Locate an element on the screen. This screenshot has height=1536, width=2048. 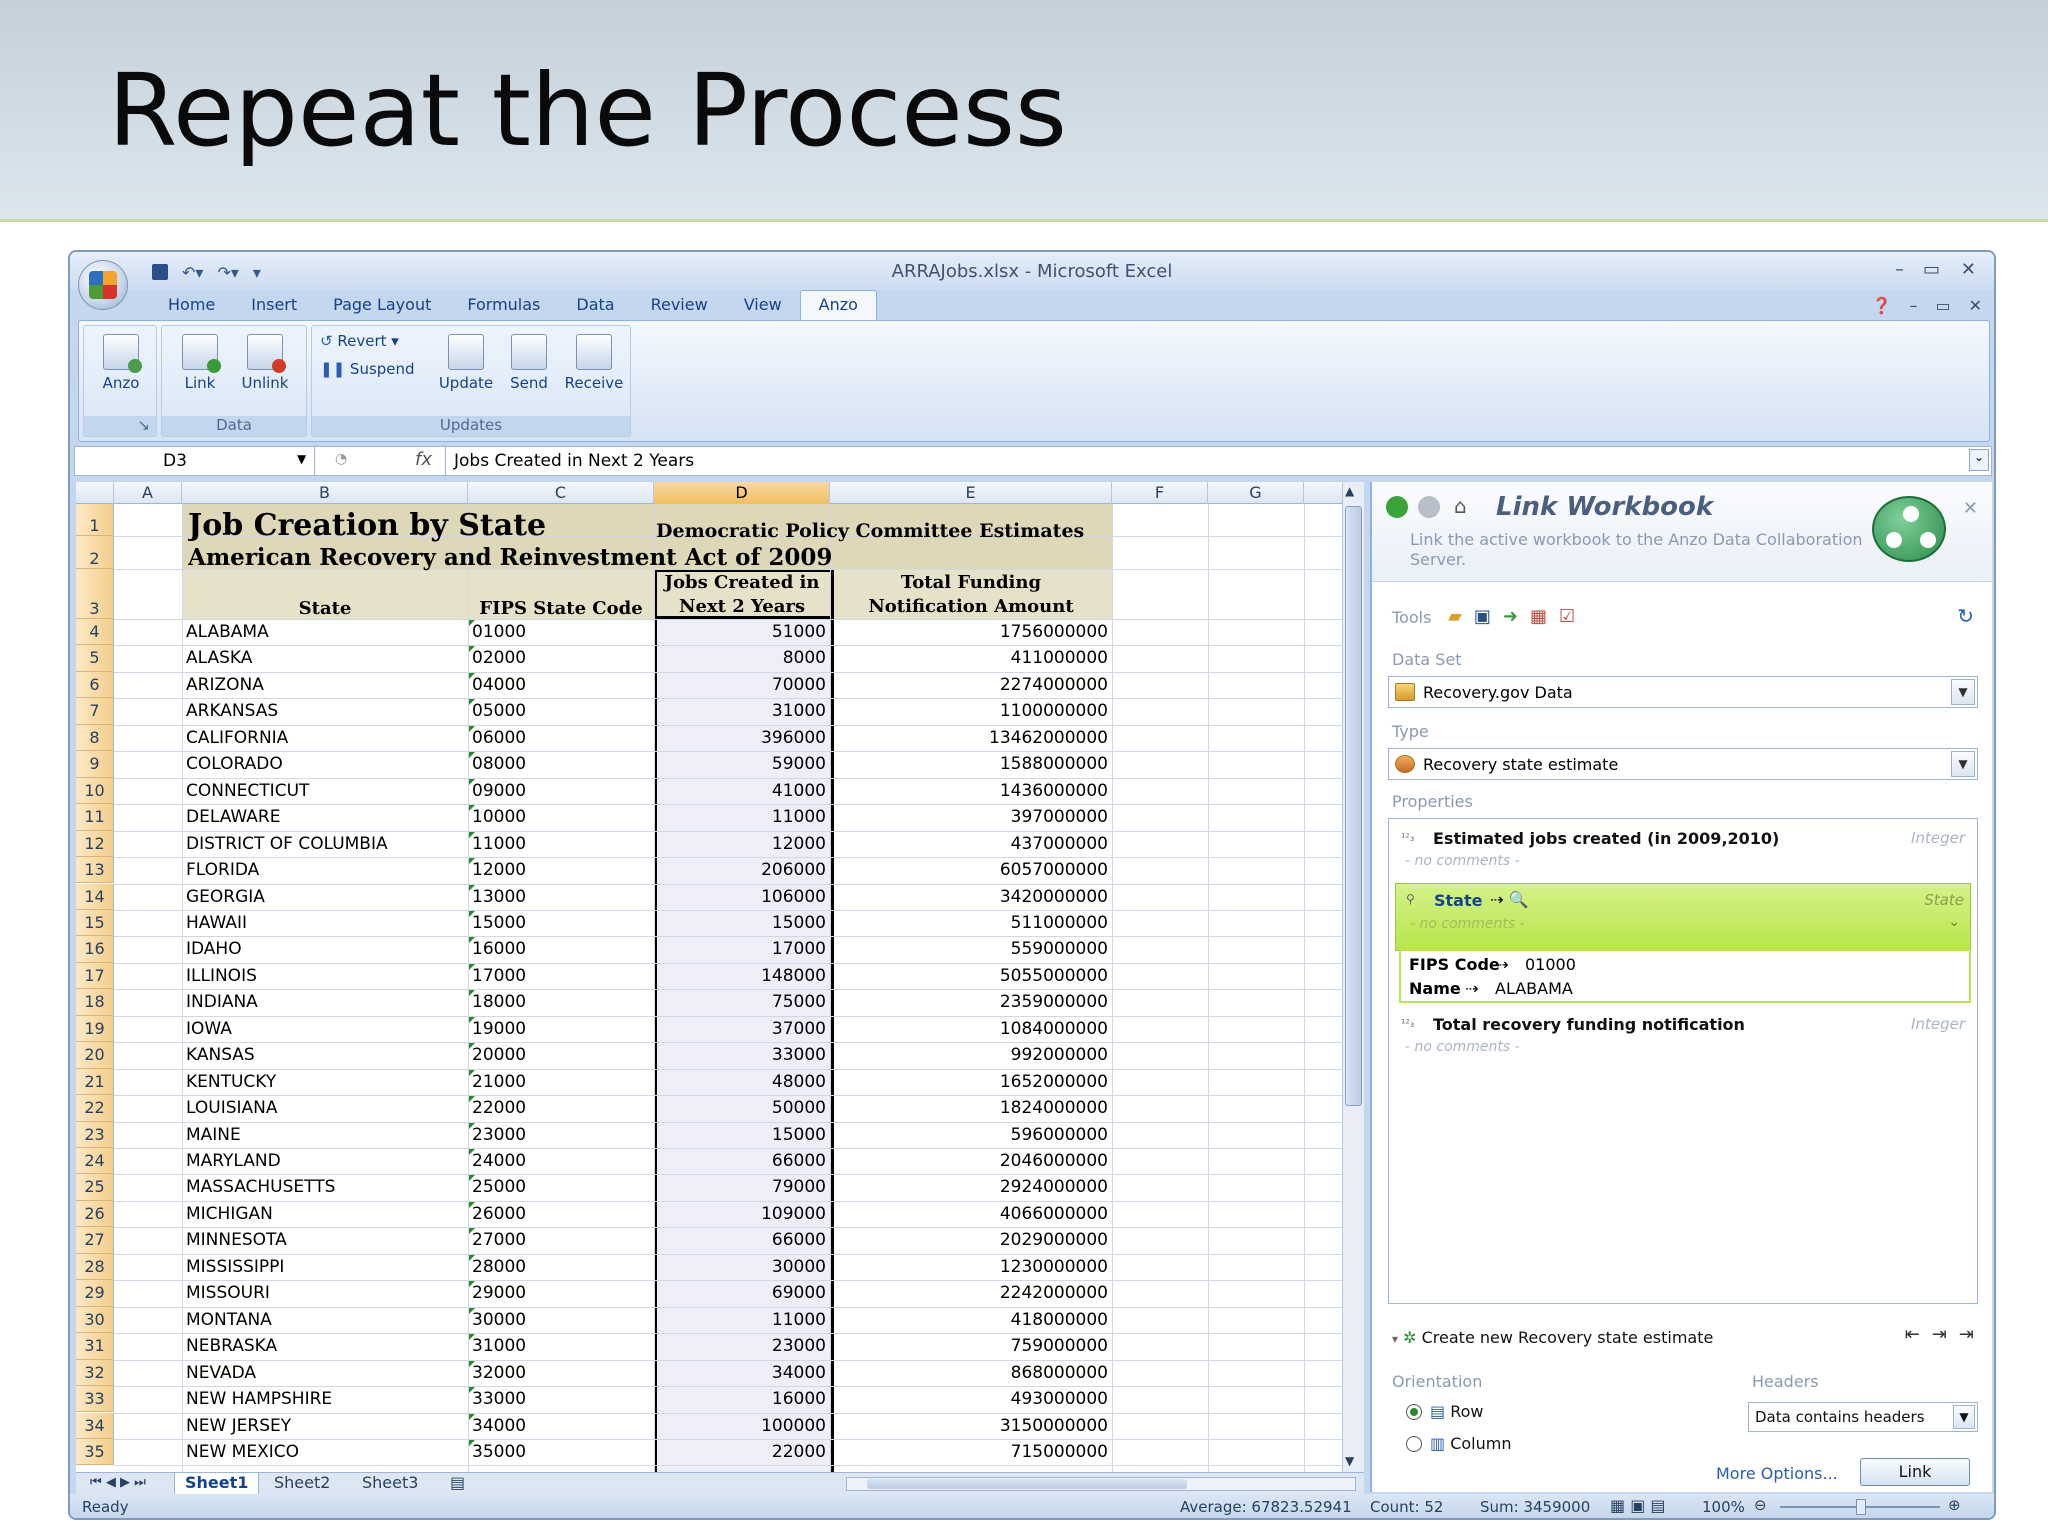
cell-jobs: 396000 is located at coordinates (741, 738).